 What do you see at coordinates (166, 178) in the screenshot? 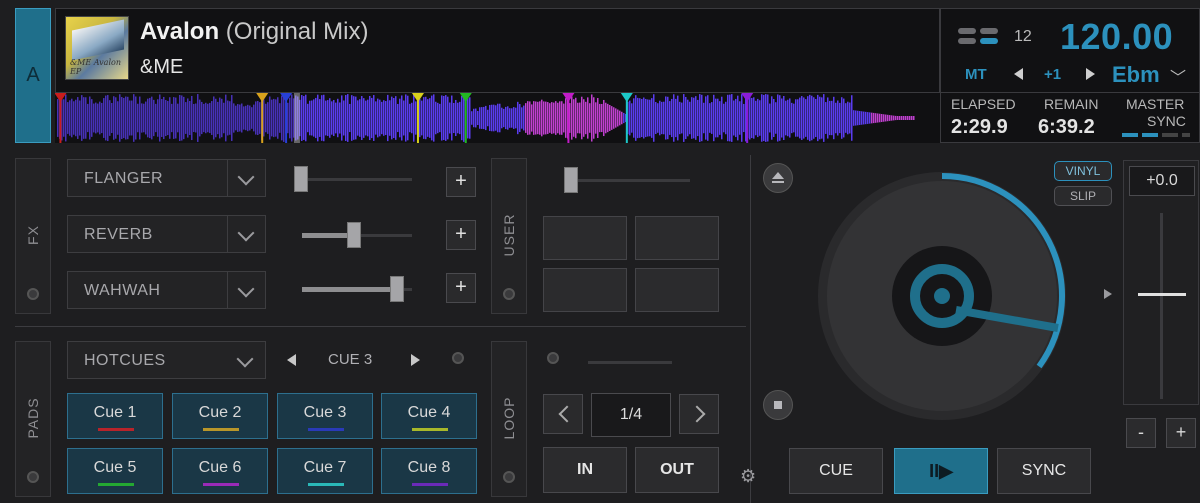
I see `fx-select-1: FLANGER` at bounding box center [166, 178].